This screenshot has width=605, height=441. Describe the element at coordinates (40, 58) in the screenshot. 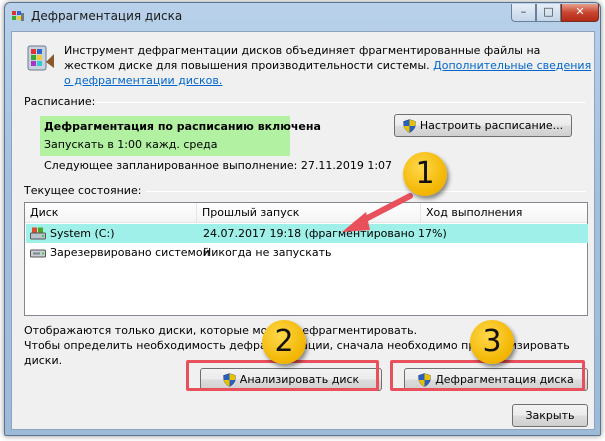

I see `defrag-icon` at that location.